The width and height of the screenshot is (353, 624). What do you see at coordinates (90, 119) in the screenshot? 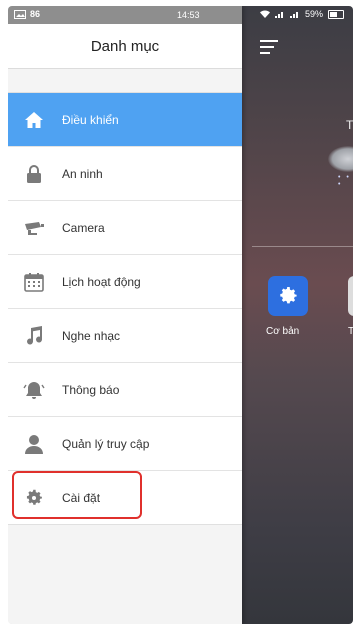
I see `menu-item-label: Điều khiển` at bounding box center [90, 119].